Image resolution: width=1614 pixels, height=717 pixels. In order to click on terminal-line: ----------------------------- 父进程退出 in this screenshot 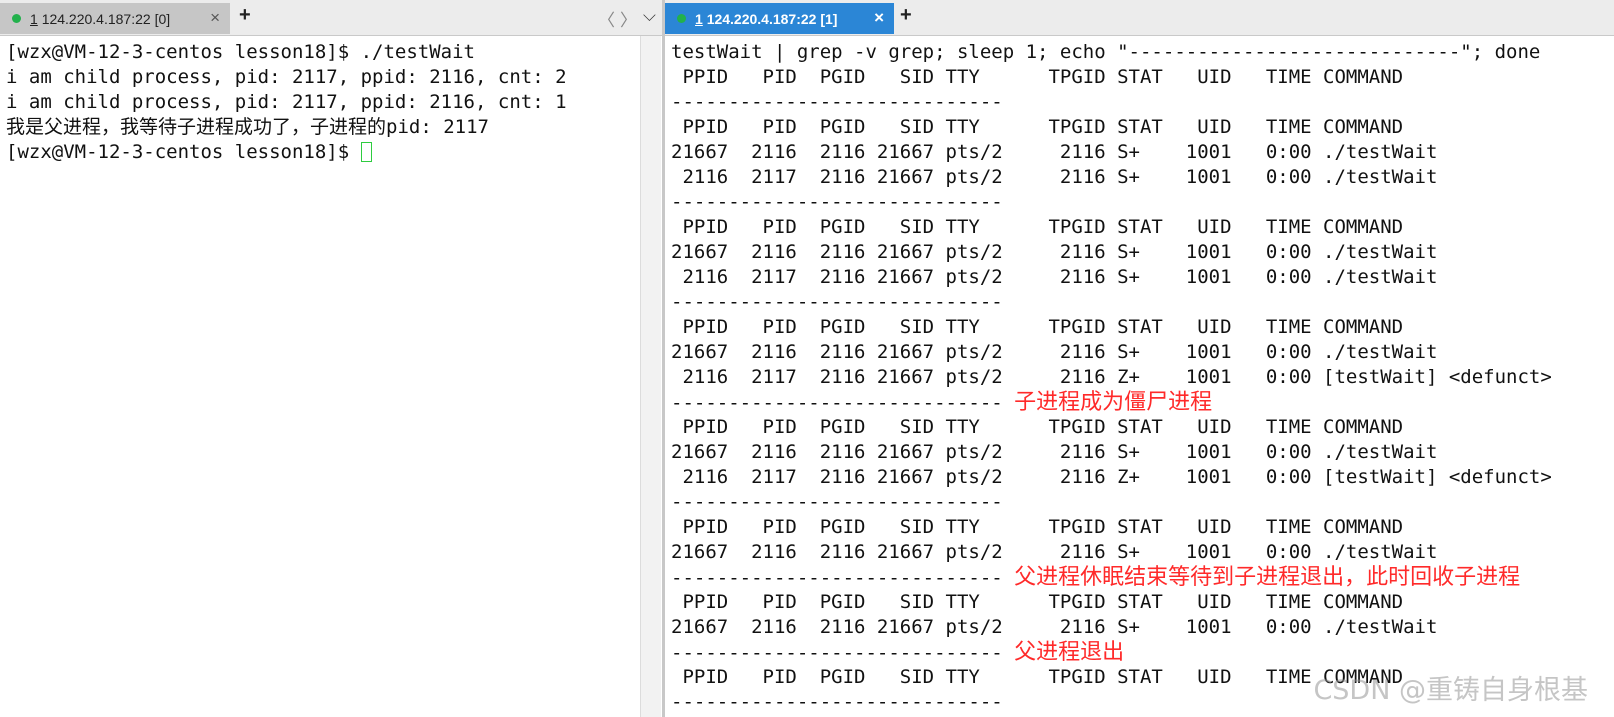, I will do `click(1142, 652)`.